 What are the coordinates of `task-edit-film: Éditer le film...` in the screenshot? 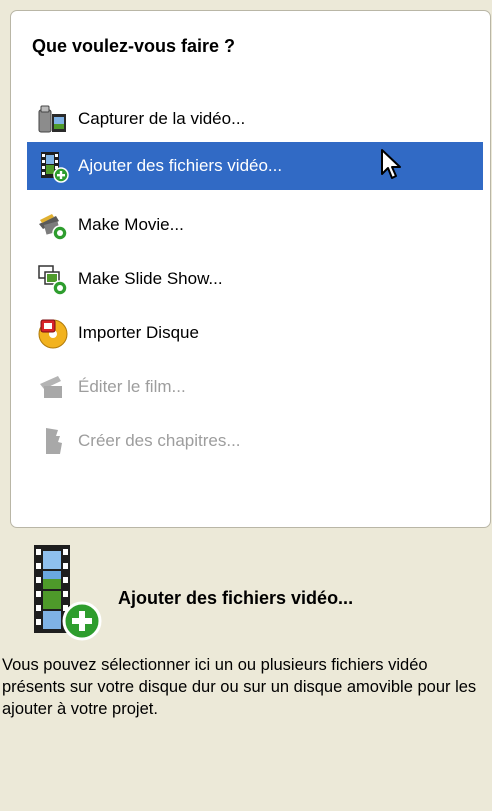 It's located at (255, 387).